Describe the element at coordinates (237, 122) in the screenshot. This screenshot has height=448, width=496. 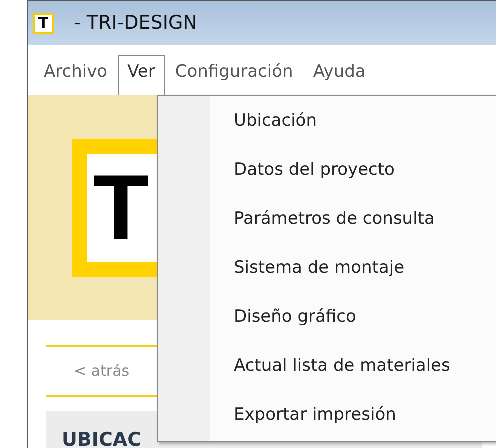
I see `menu-entry: Ubicación` at that location.